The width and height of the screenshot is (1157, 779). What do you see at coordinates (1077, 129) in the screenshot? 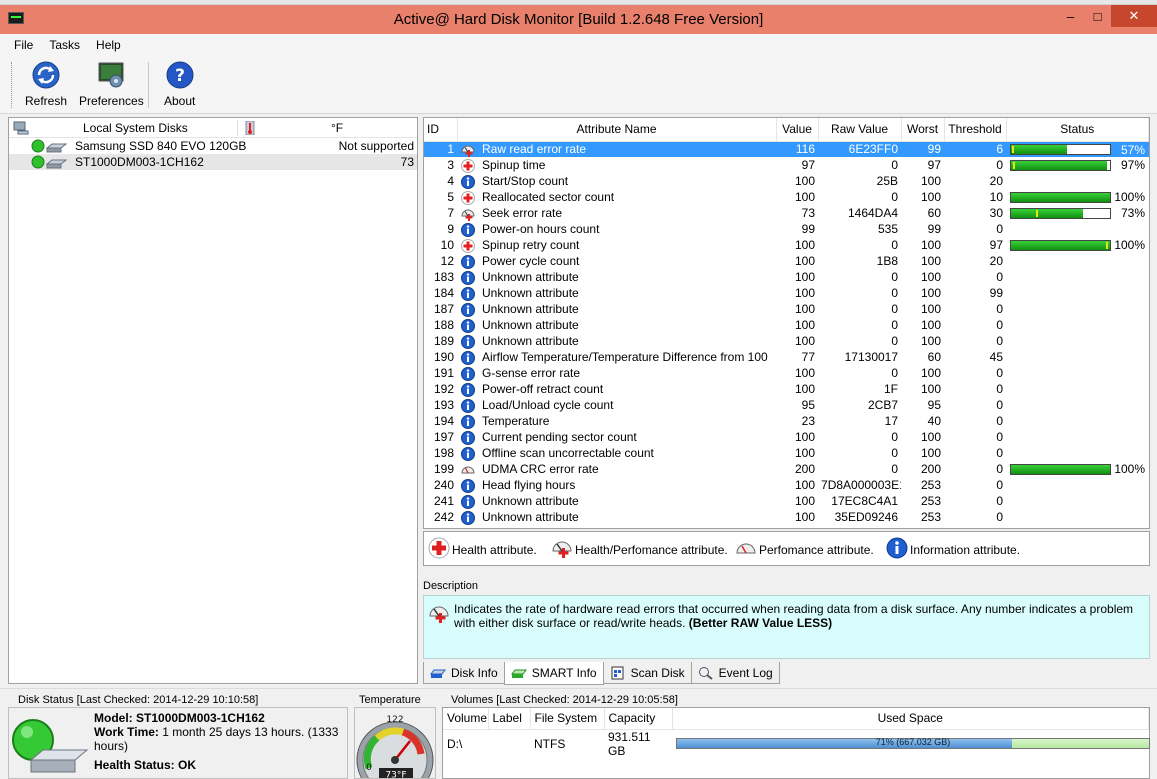
I see `col-status: Status` at bounding box center [1077, 129].